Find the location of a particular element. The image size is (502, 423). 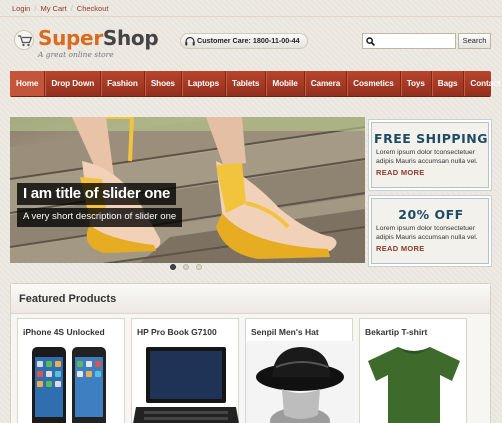

product-card: Senpil Men's Hat is located at coordinates (299, 370).